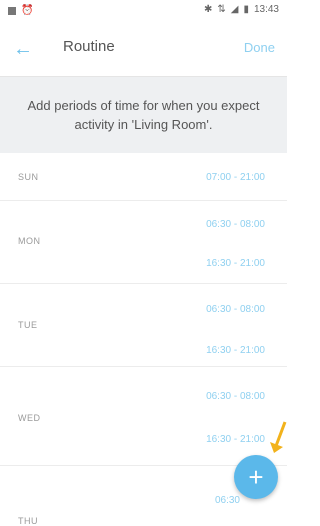 The width and height of the screenshot is (320, 526). I want to click on back-button: ←, so click(23, 49).